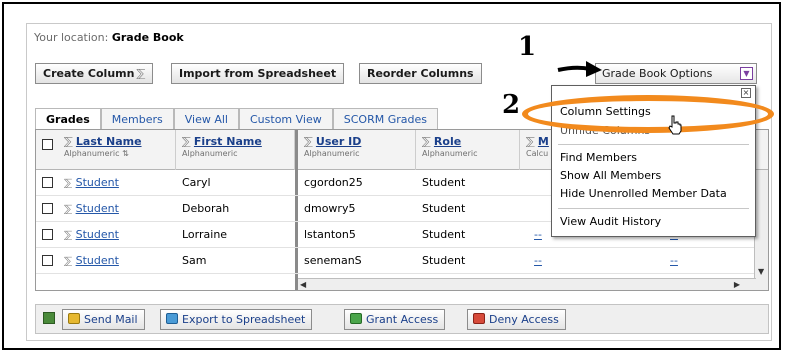  Describe the element at coordinates (227, 141) in the screenshot. I see `column-header-label: First Name` at that location.